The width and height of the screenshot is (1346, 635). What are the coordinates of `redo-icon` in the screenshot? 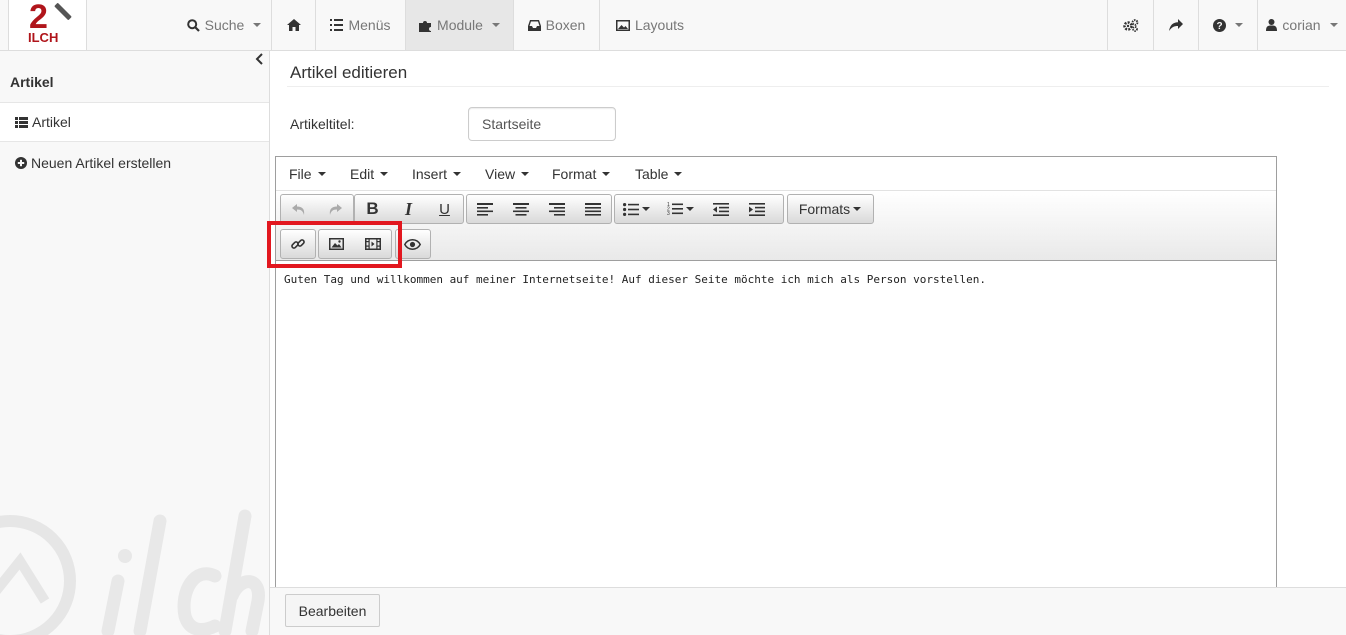 It's located at (335, 209).